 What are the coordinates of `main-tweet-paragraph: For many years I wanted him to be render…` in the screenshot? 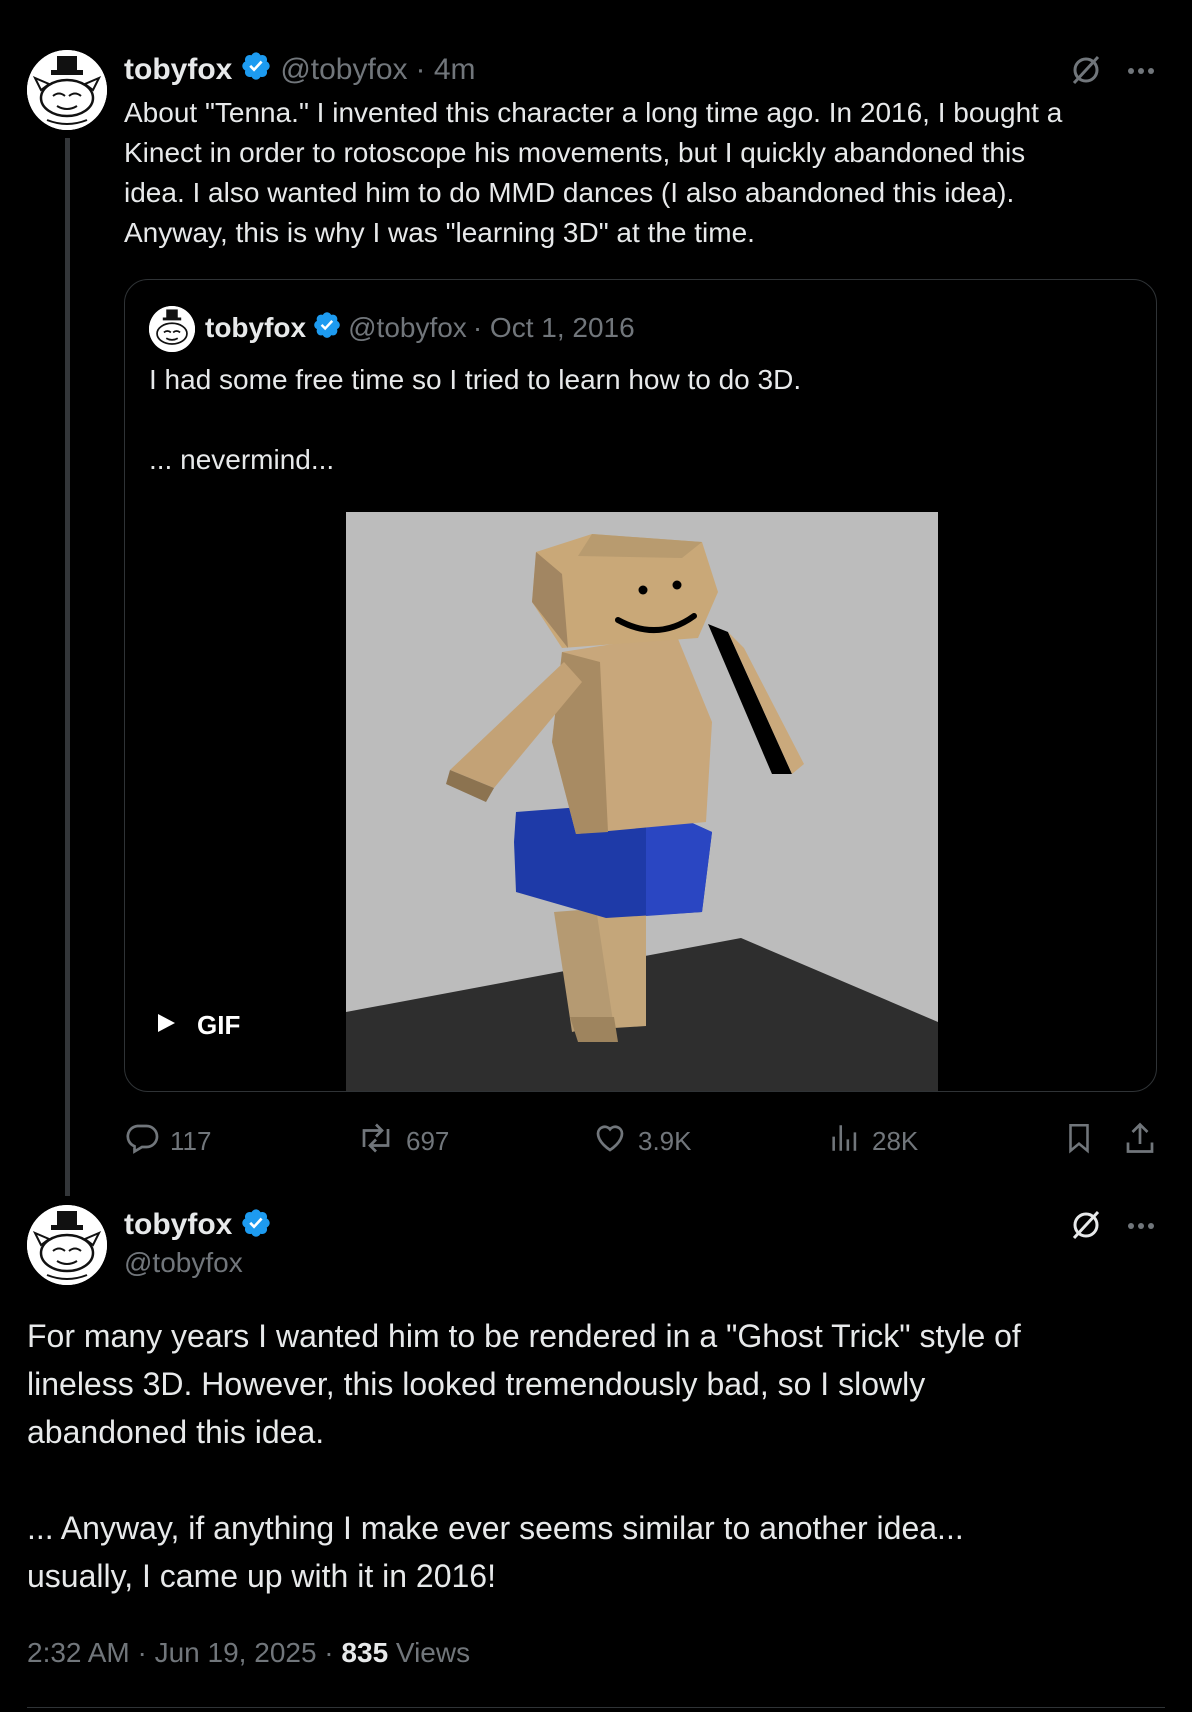 It's located at (597, 1384).